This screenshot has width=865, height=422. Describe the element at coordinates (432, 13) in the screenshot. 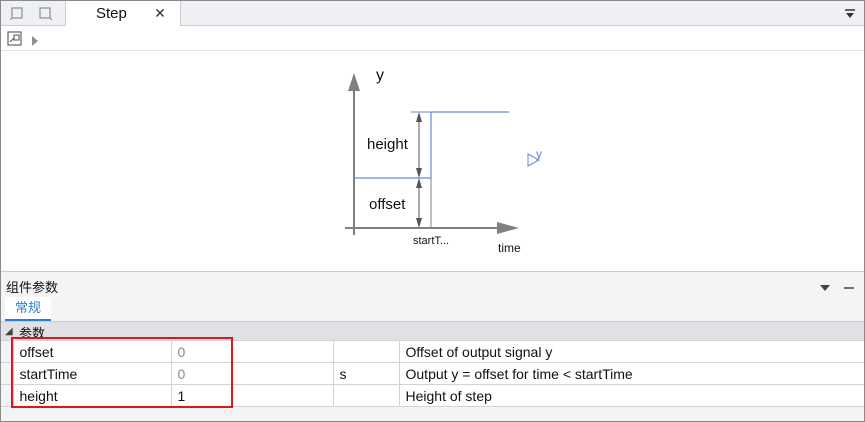

I see `tab-bar: Step ✕` at that location.